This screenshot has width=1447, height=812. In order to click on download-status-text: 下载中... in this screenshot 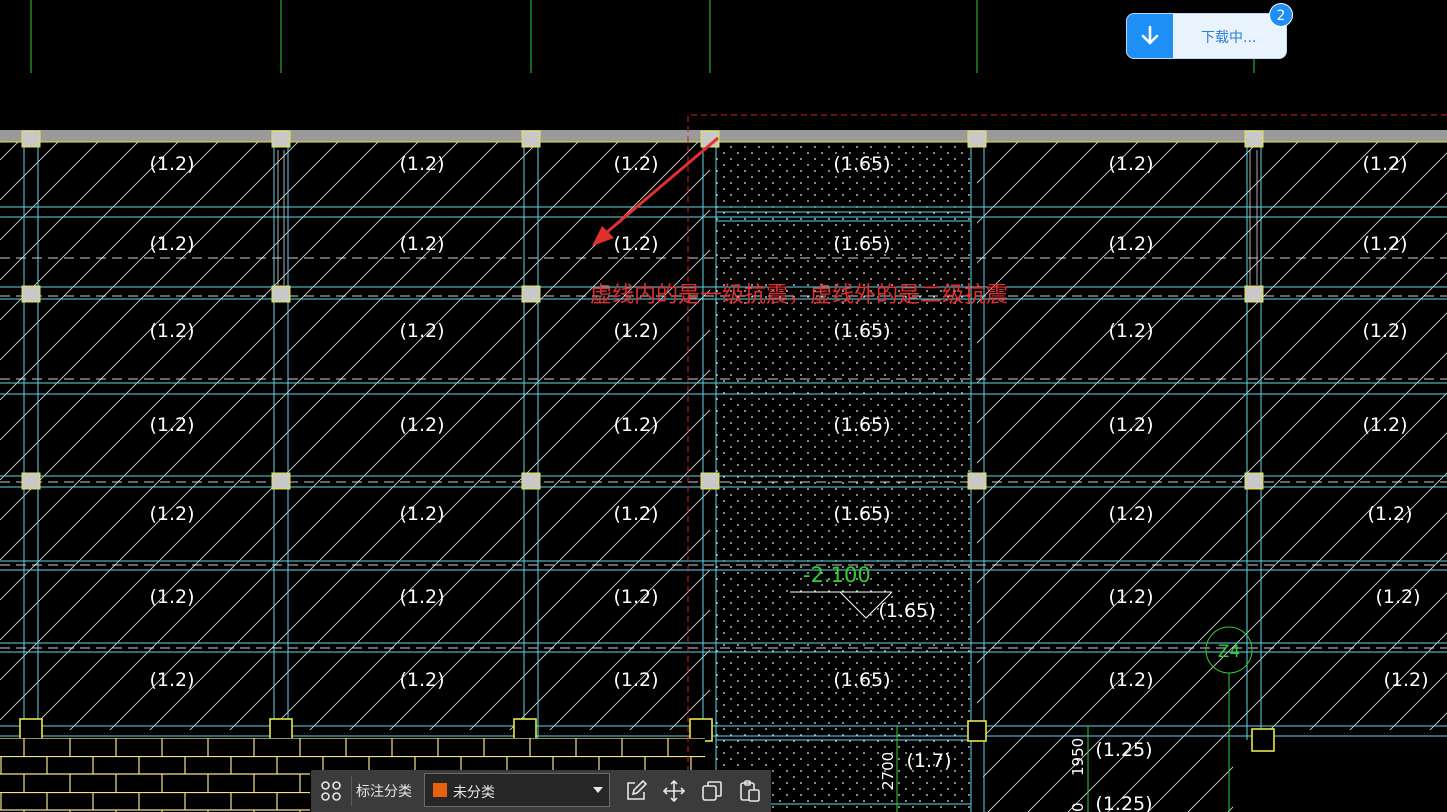, I will do `click(1229, 38)`.